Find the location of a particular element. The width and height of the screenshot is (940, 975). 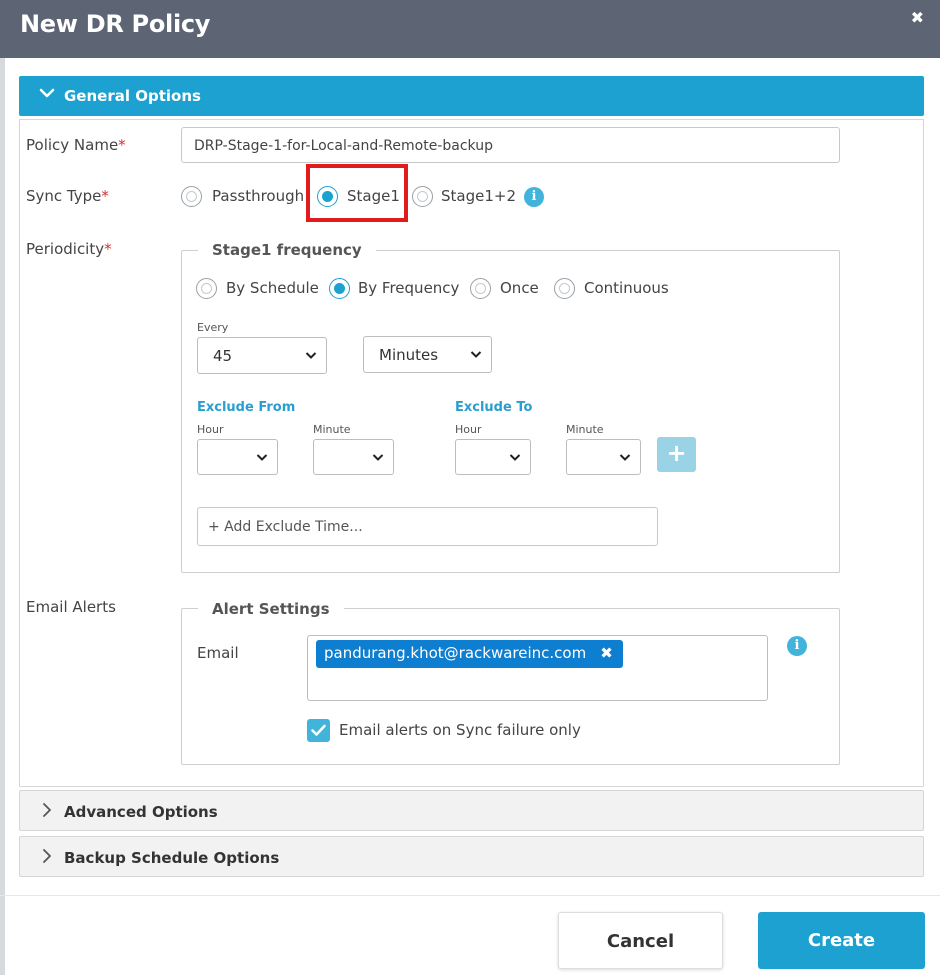

sync-passthrough-radio is located at coordinates (191, 196).